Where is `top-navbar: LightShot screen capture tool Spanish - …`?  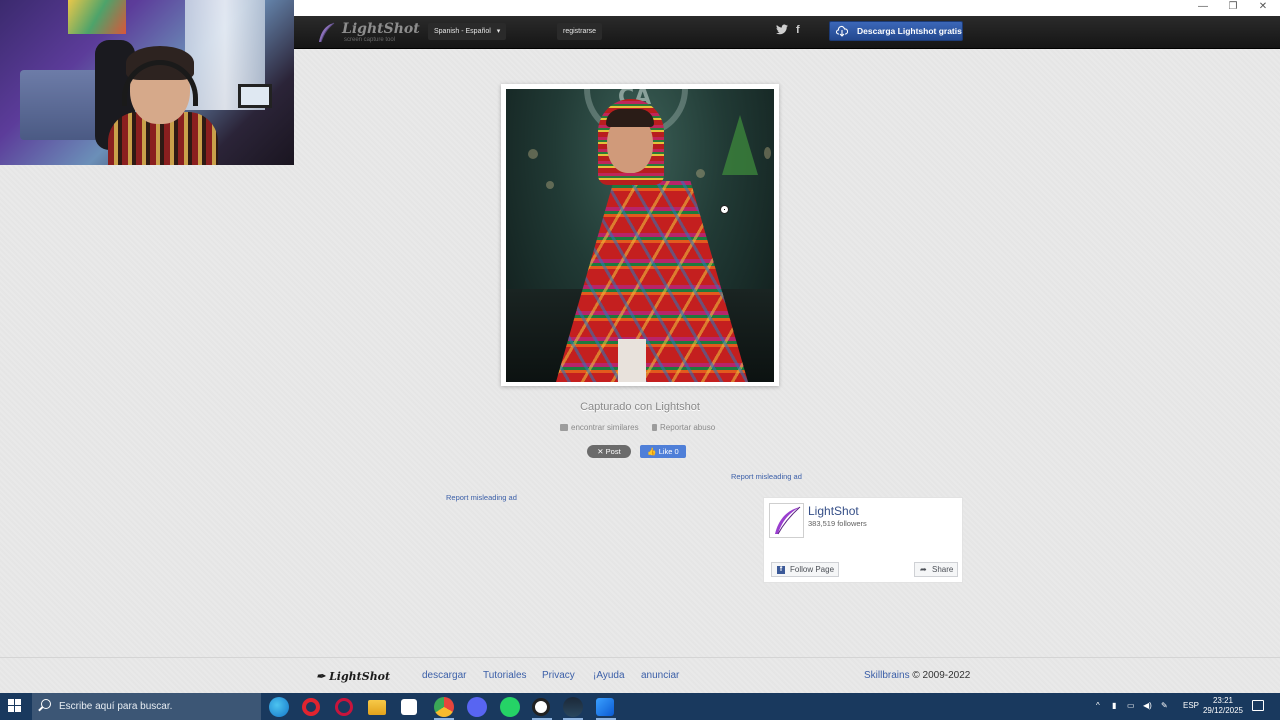
top-navbar: LightShot screen capture tool Spanish - … is located at coordinates (787, 32).